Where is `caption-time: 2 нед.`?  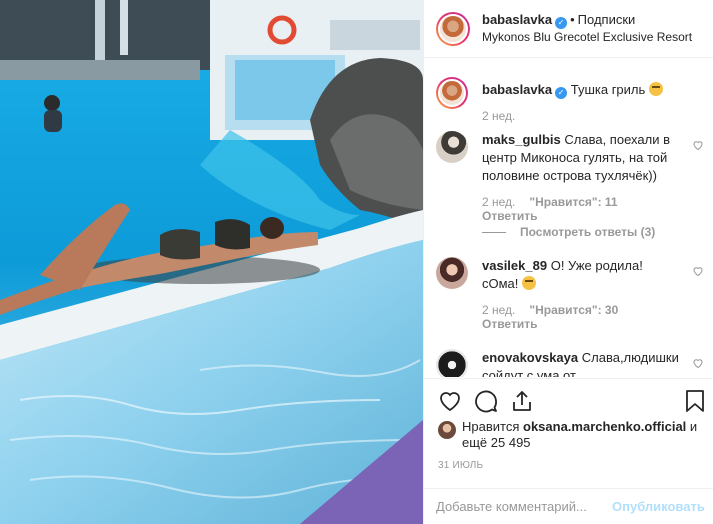
caption-time: 2 нед. is located at coordinates (498, 116).